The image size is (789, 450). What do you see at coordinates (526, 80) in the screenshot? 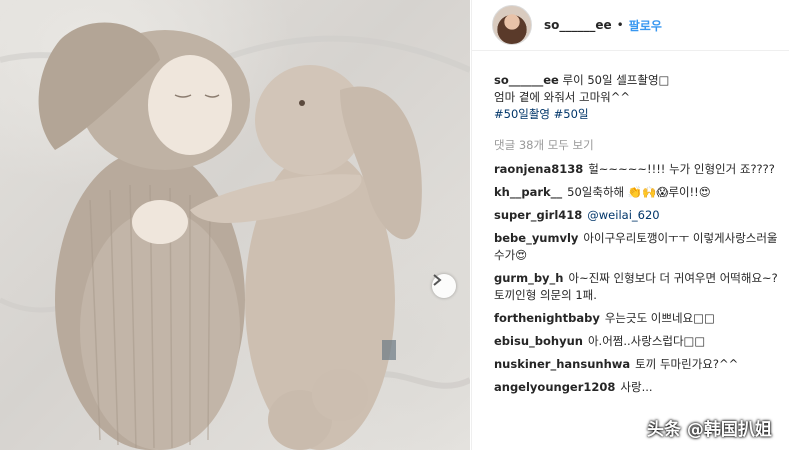
I see `caption-username: so______ee` at bounding box center [526, 80].